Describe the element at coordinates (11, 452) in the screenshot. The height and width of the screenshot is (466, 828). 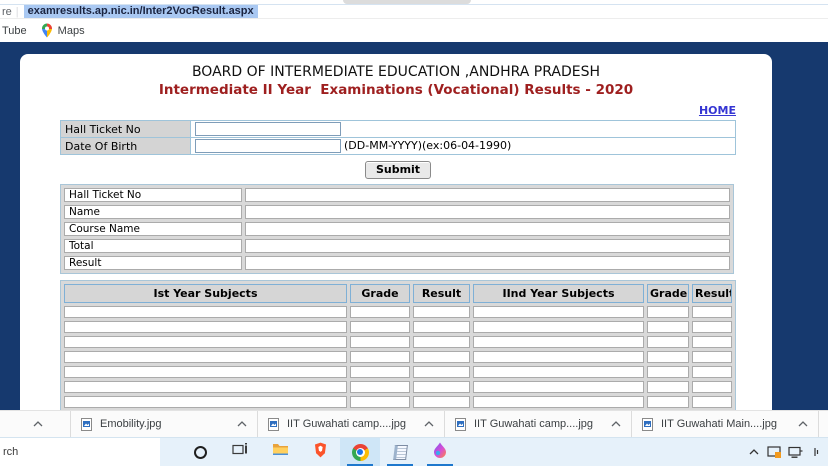
I see `search-text-fragment: rch` at that location.